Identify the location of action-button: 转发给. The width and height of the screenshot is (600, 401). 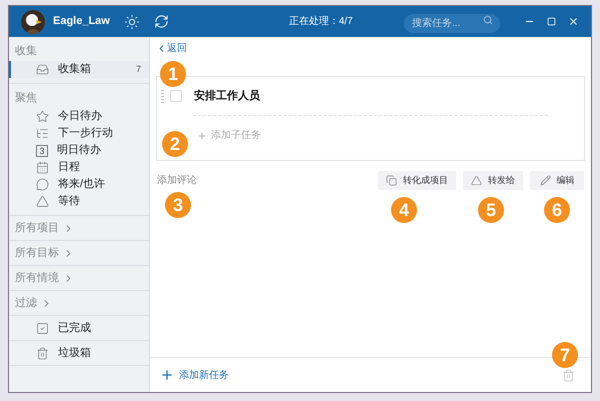
(493, 180).